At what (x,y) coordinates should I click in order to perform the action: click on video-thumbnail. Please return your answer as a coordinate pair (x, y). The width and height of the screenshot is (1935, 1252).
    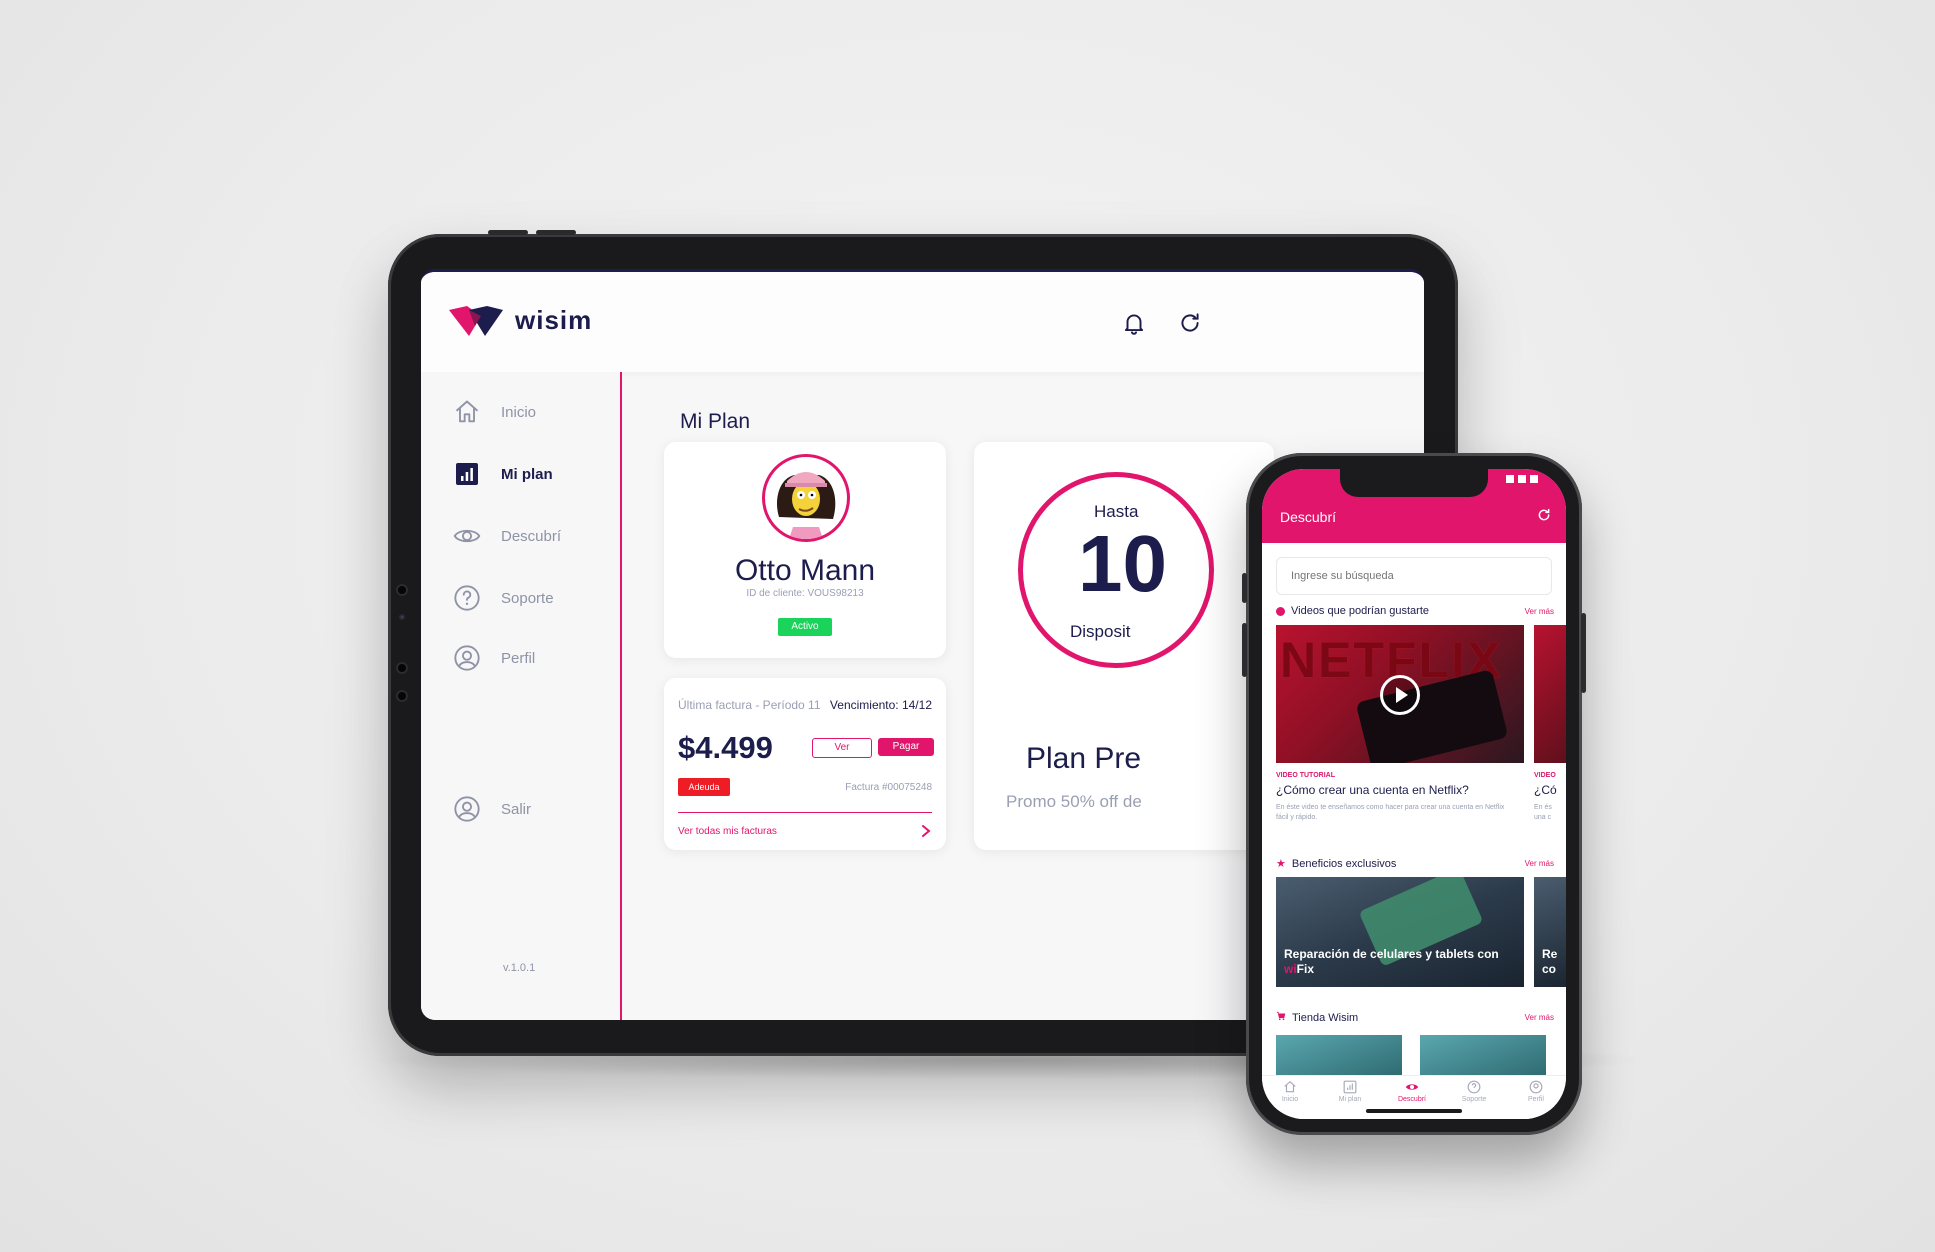
    Looking at the image, I should click on (1550, 694).